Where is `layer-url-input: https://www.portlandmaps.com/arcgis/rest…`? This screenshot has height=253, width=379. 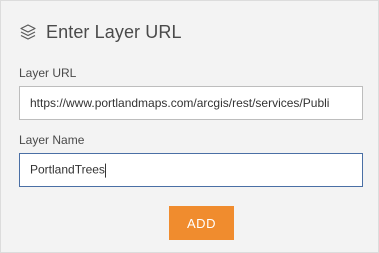 layer-url-input: https://www.portlandmaps.com/arcgis/rest… is located at coordinates (191, 103).